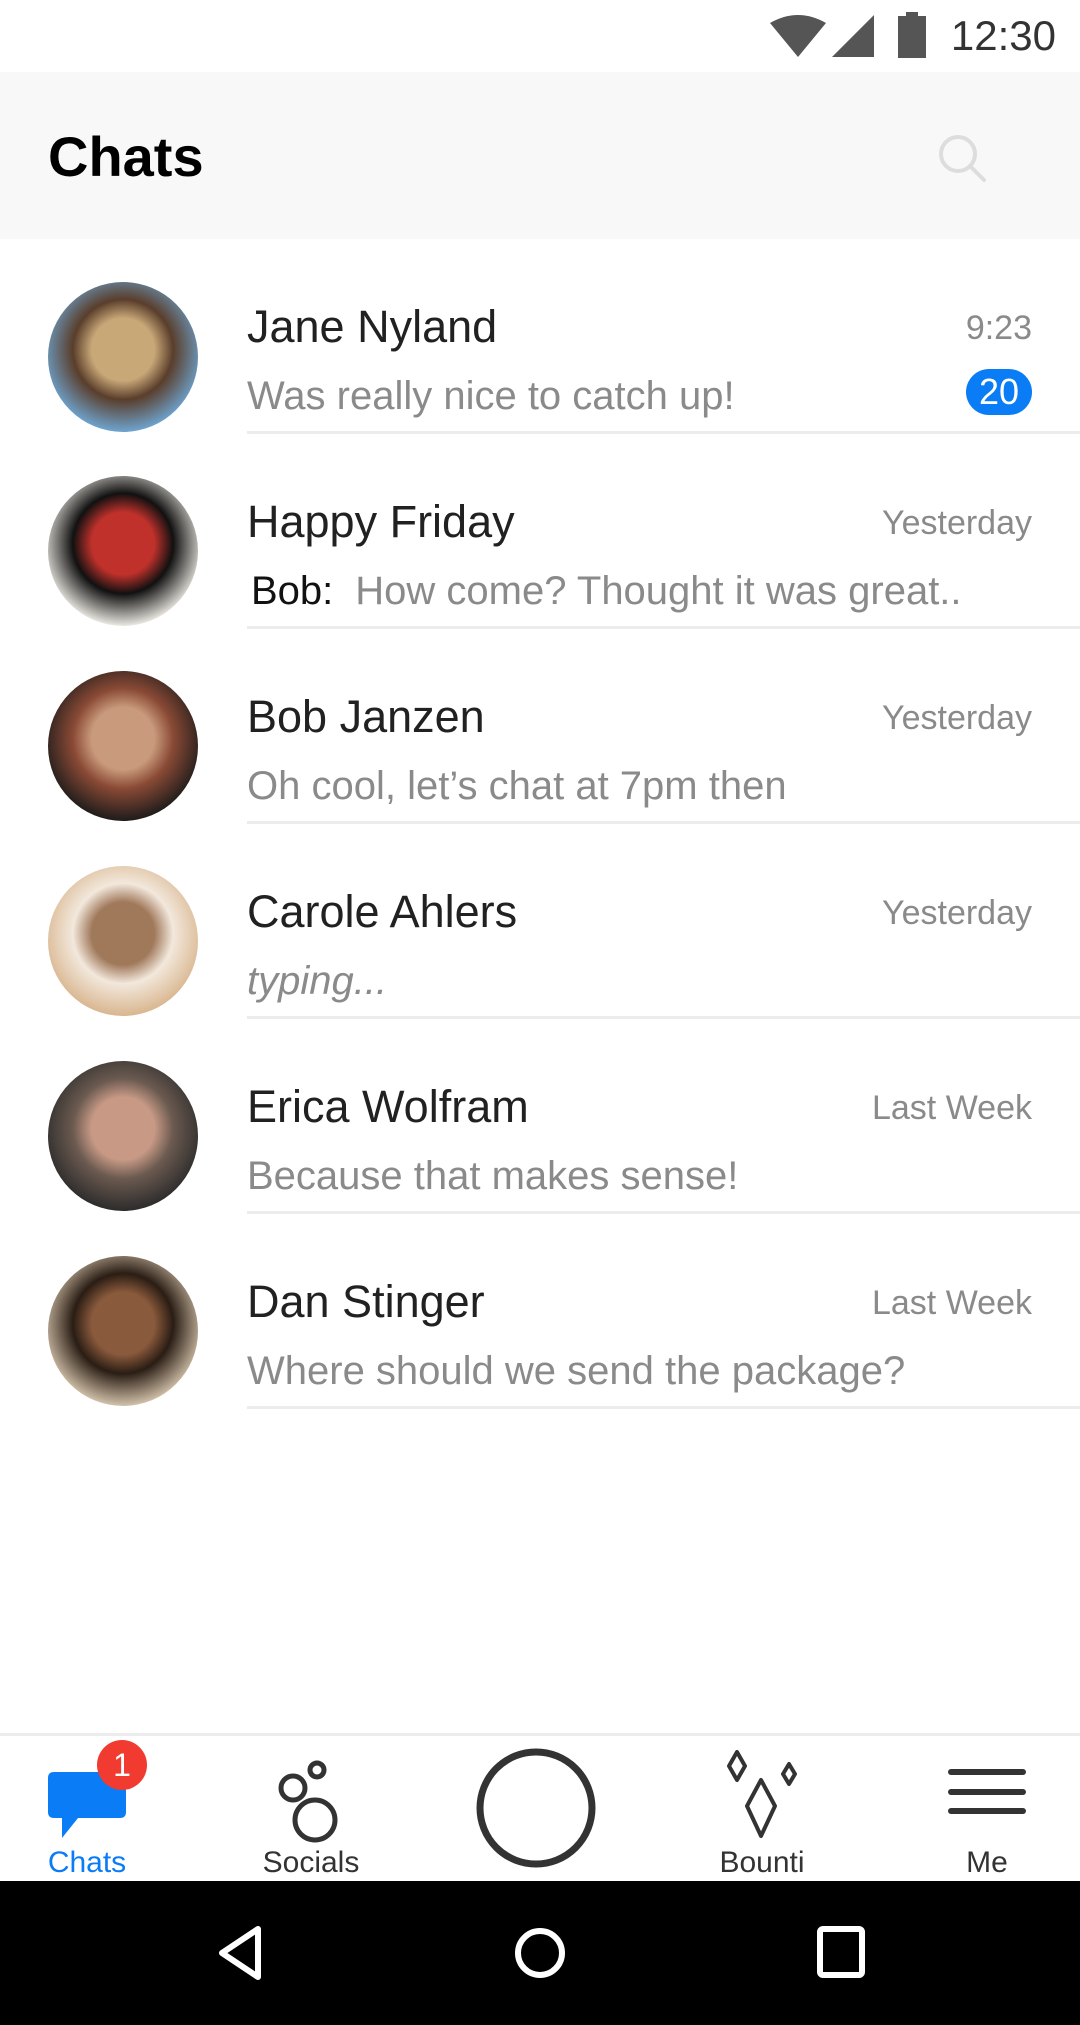 The image size is (1080, 2025). Describe the element at coordinates (842, 1953) in the screenshot. I see `recents-icon` at that location.